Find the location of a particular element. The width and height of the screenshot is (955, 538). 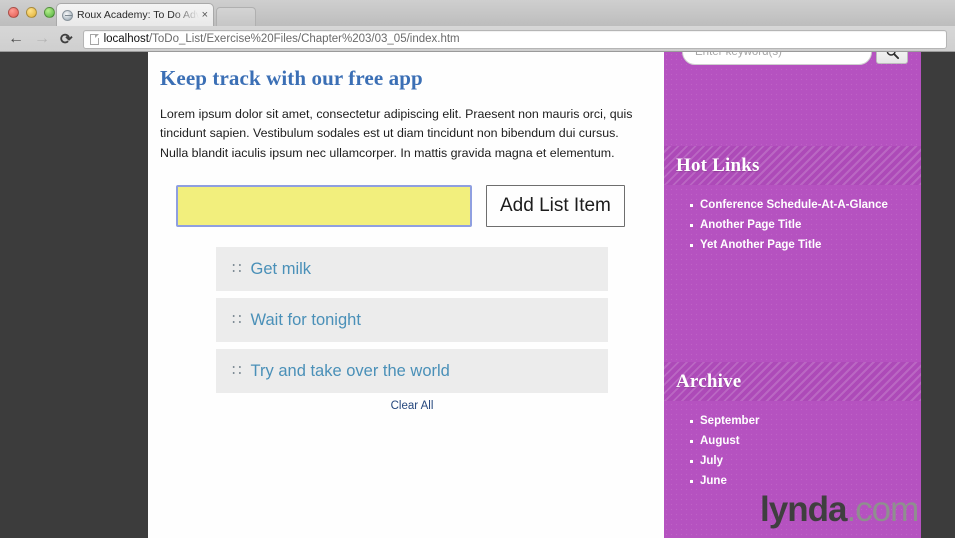

close-tab-icon: × is located at coordinates (203, 15).